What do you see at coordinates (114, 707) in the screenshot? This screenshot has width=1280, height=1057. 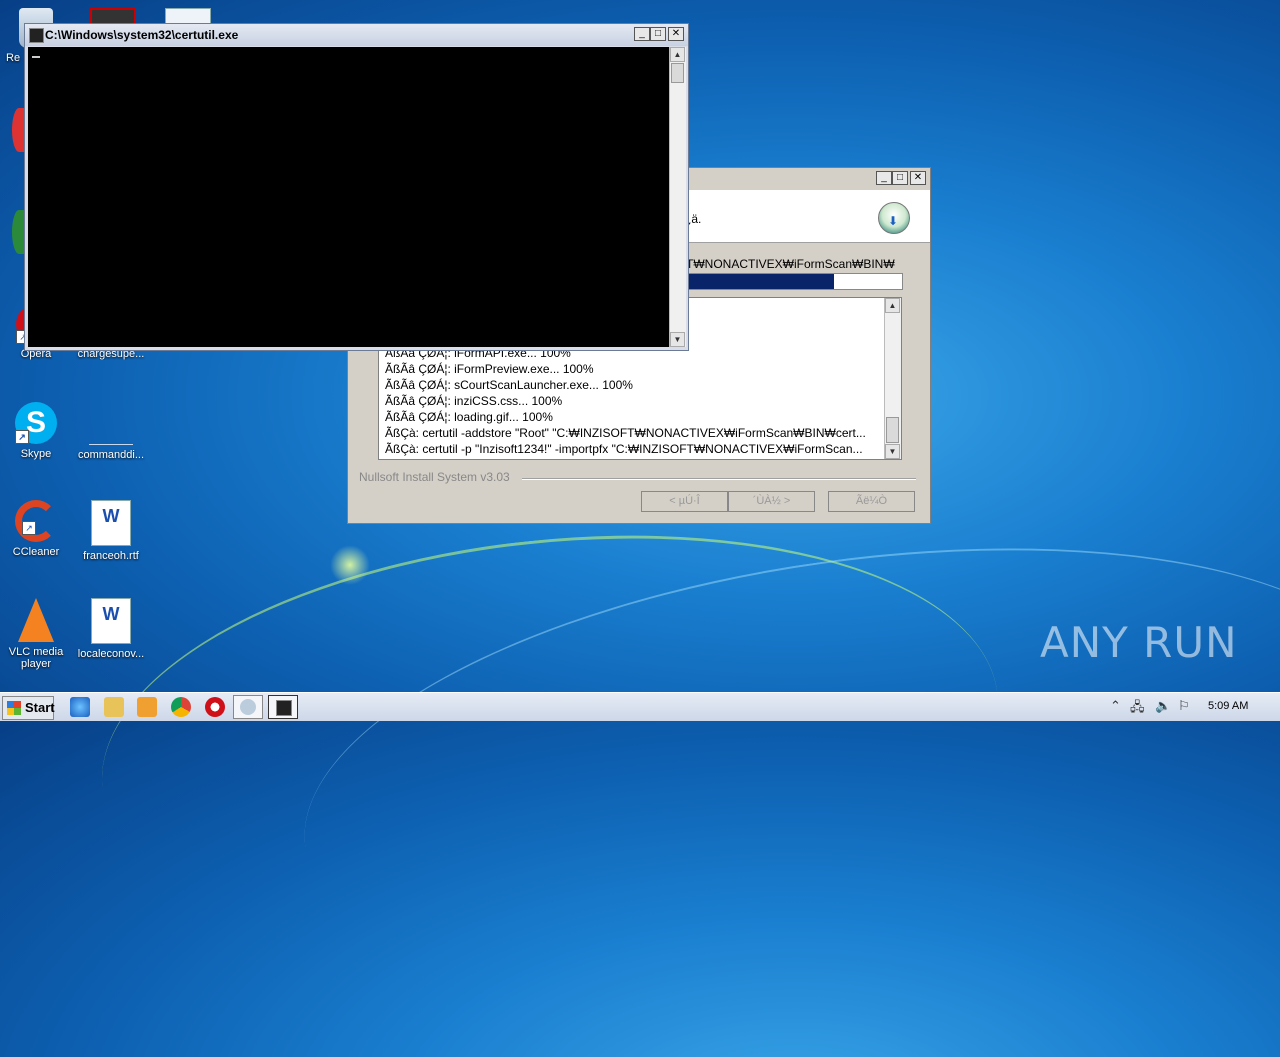 I see `folder-icon` at bounding box center [114, 707].